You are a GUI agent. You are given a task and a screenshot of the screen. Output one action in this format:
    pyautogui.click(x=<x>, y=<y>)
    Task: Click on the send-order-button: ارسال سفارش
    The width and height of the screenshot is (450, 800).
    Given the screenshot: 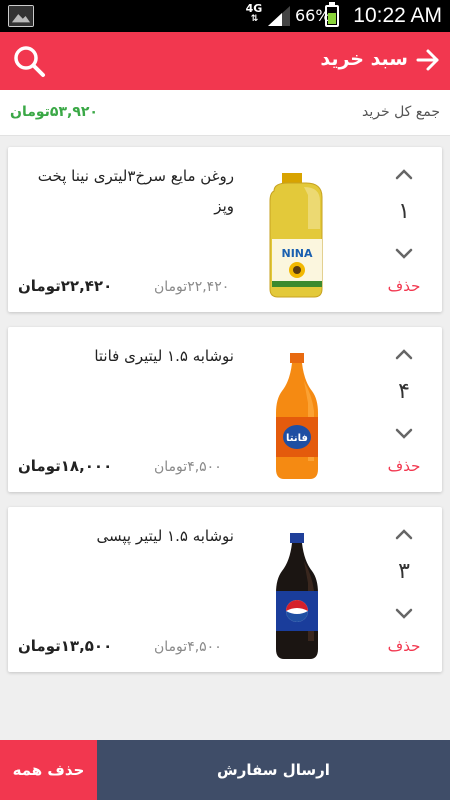 What is the action you would take?
    pyautogui.click(x=273, y=770)
    